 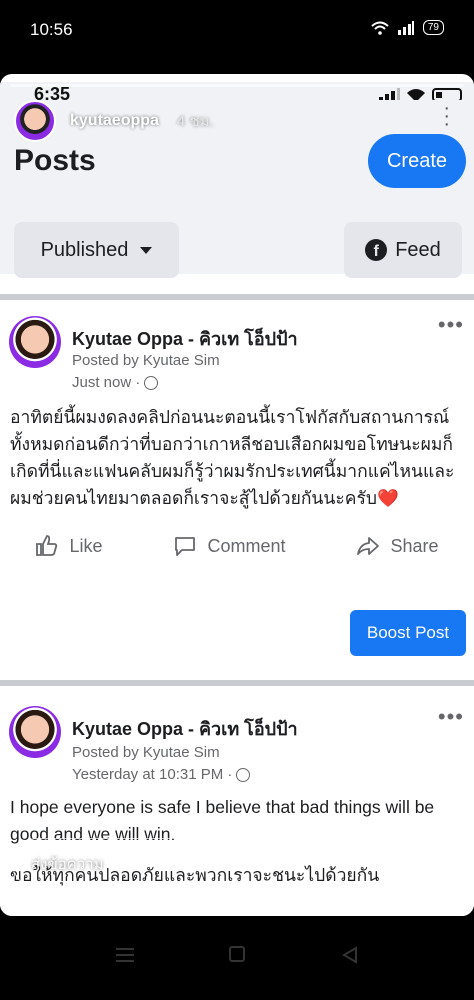 What do you see at coordinates (446, 116) in the screenshot?
I see `story-more-icon: · · ·` at bounding box center [446, 116].